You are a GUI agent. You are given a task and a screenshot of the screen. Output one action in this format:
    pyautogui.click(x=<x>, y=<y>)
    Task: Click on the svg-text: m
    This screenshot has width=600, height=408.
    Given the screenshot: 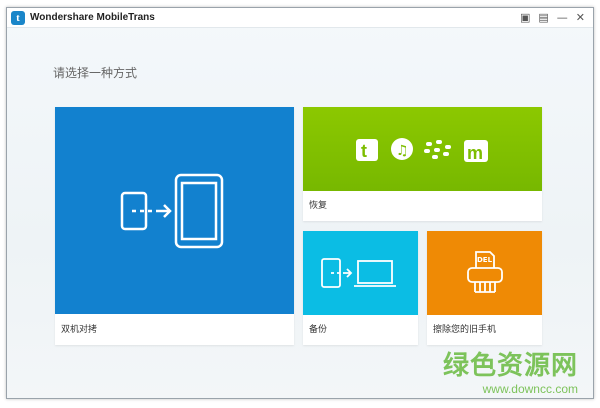 What is the action you would take?
    pyautogui.click(x=475, y=152)
    